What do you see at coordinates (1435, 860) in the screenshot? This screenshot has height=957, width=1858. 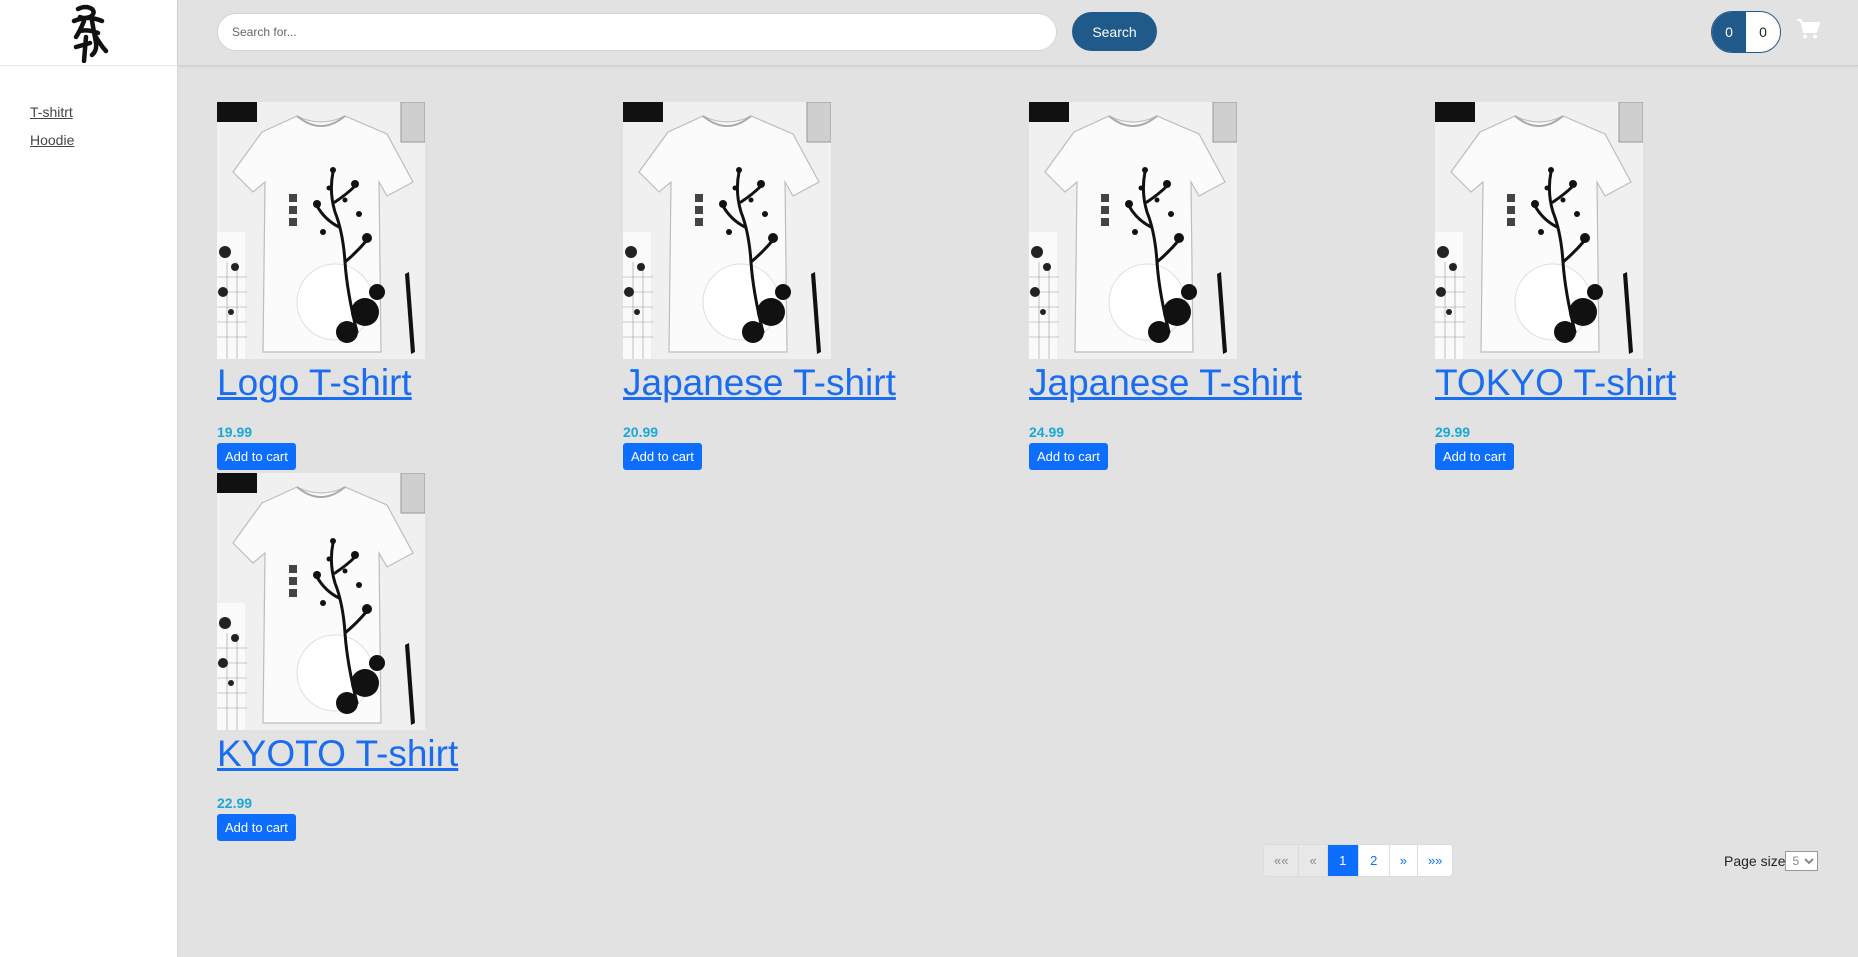 I see `page-last: »»` at bounding box center [1435, 860].